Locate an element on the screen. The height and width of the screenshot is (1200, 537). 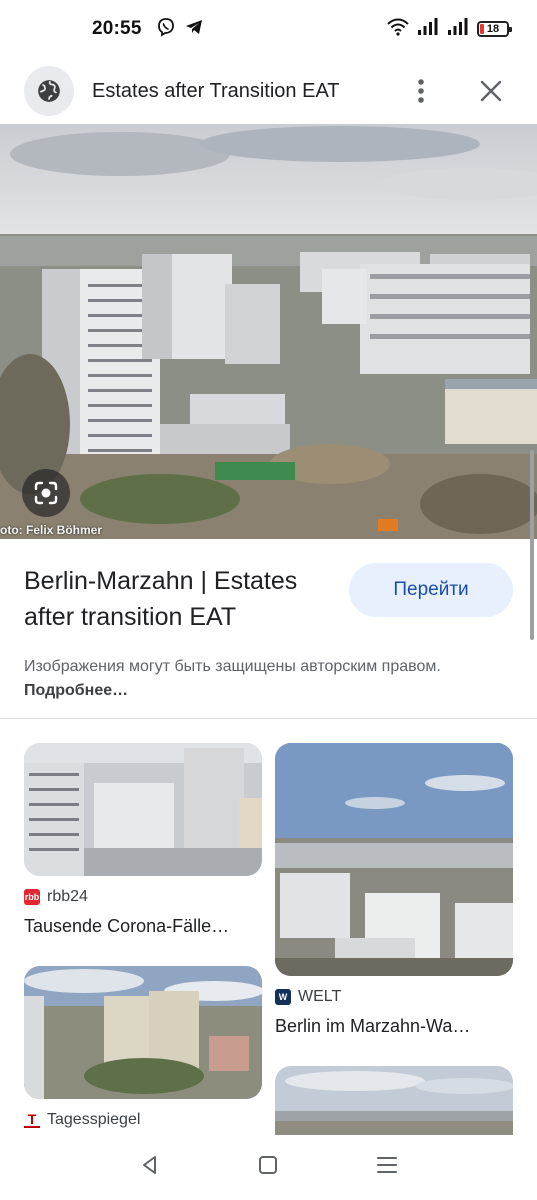
battery-level: 18 is located at coordinates (493, 29).